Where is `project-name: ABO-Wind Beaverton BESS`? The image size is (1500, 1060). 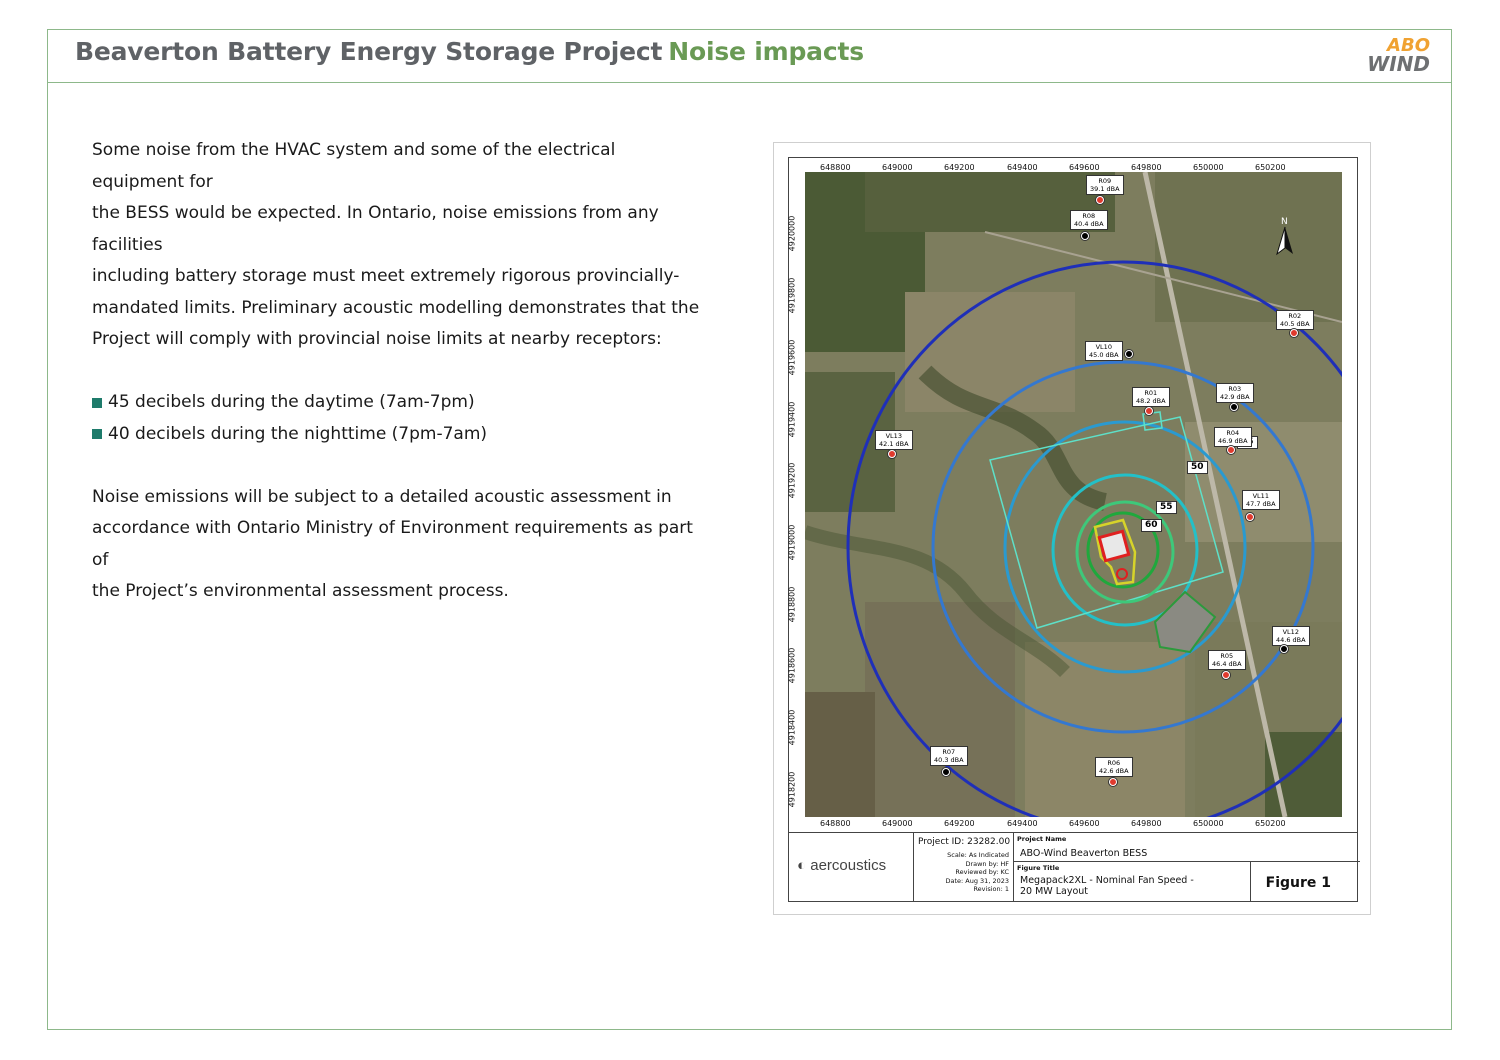 project-name: ABO-Wind Beaverton BESS is located at coordinates (1084, 853).